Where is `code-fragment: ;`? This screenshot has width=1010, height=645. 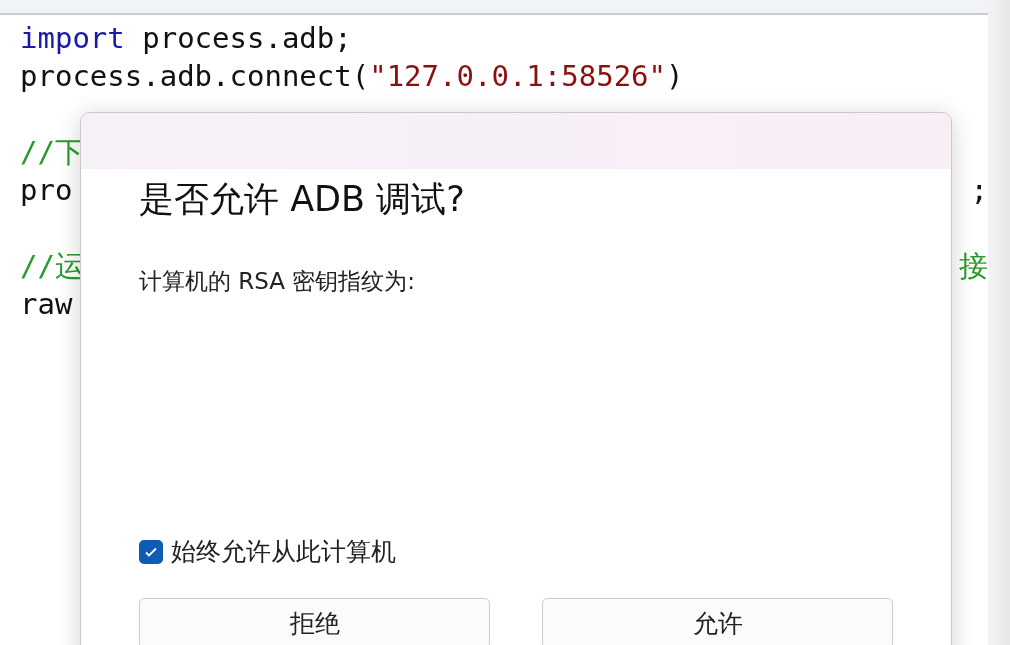
code-fragment: ; is located at coordinates (979, 190).